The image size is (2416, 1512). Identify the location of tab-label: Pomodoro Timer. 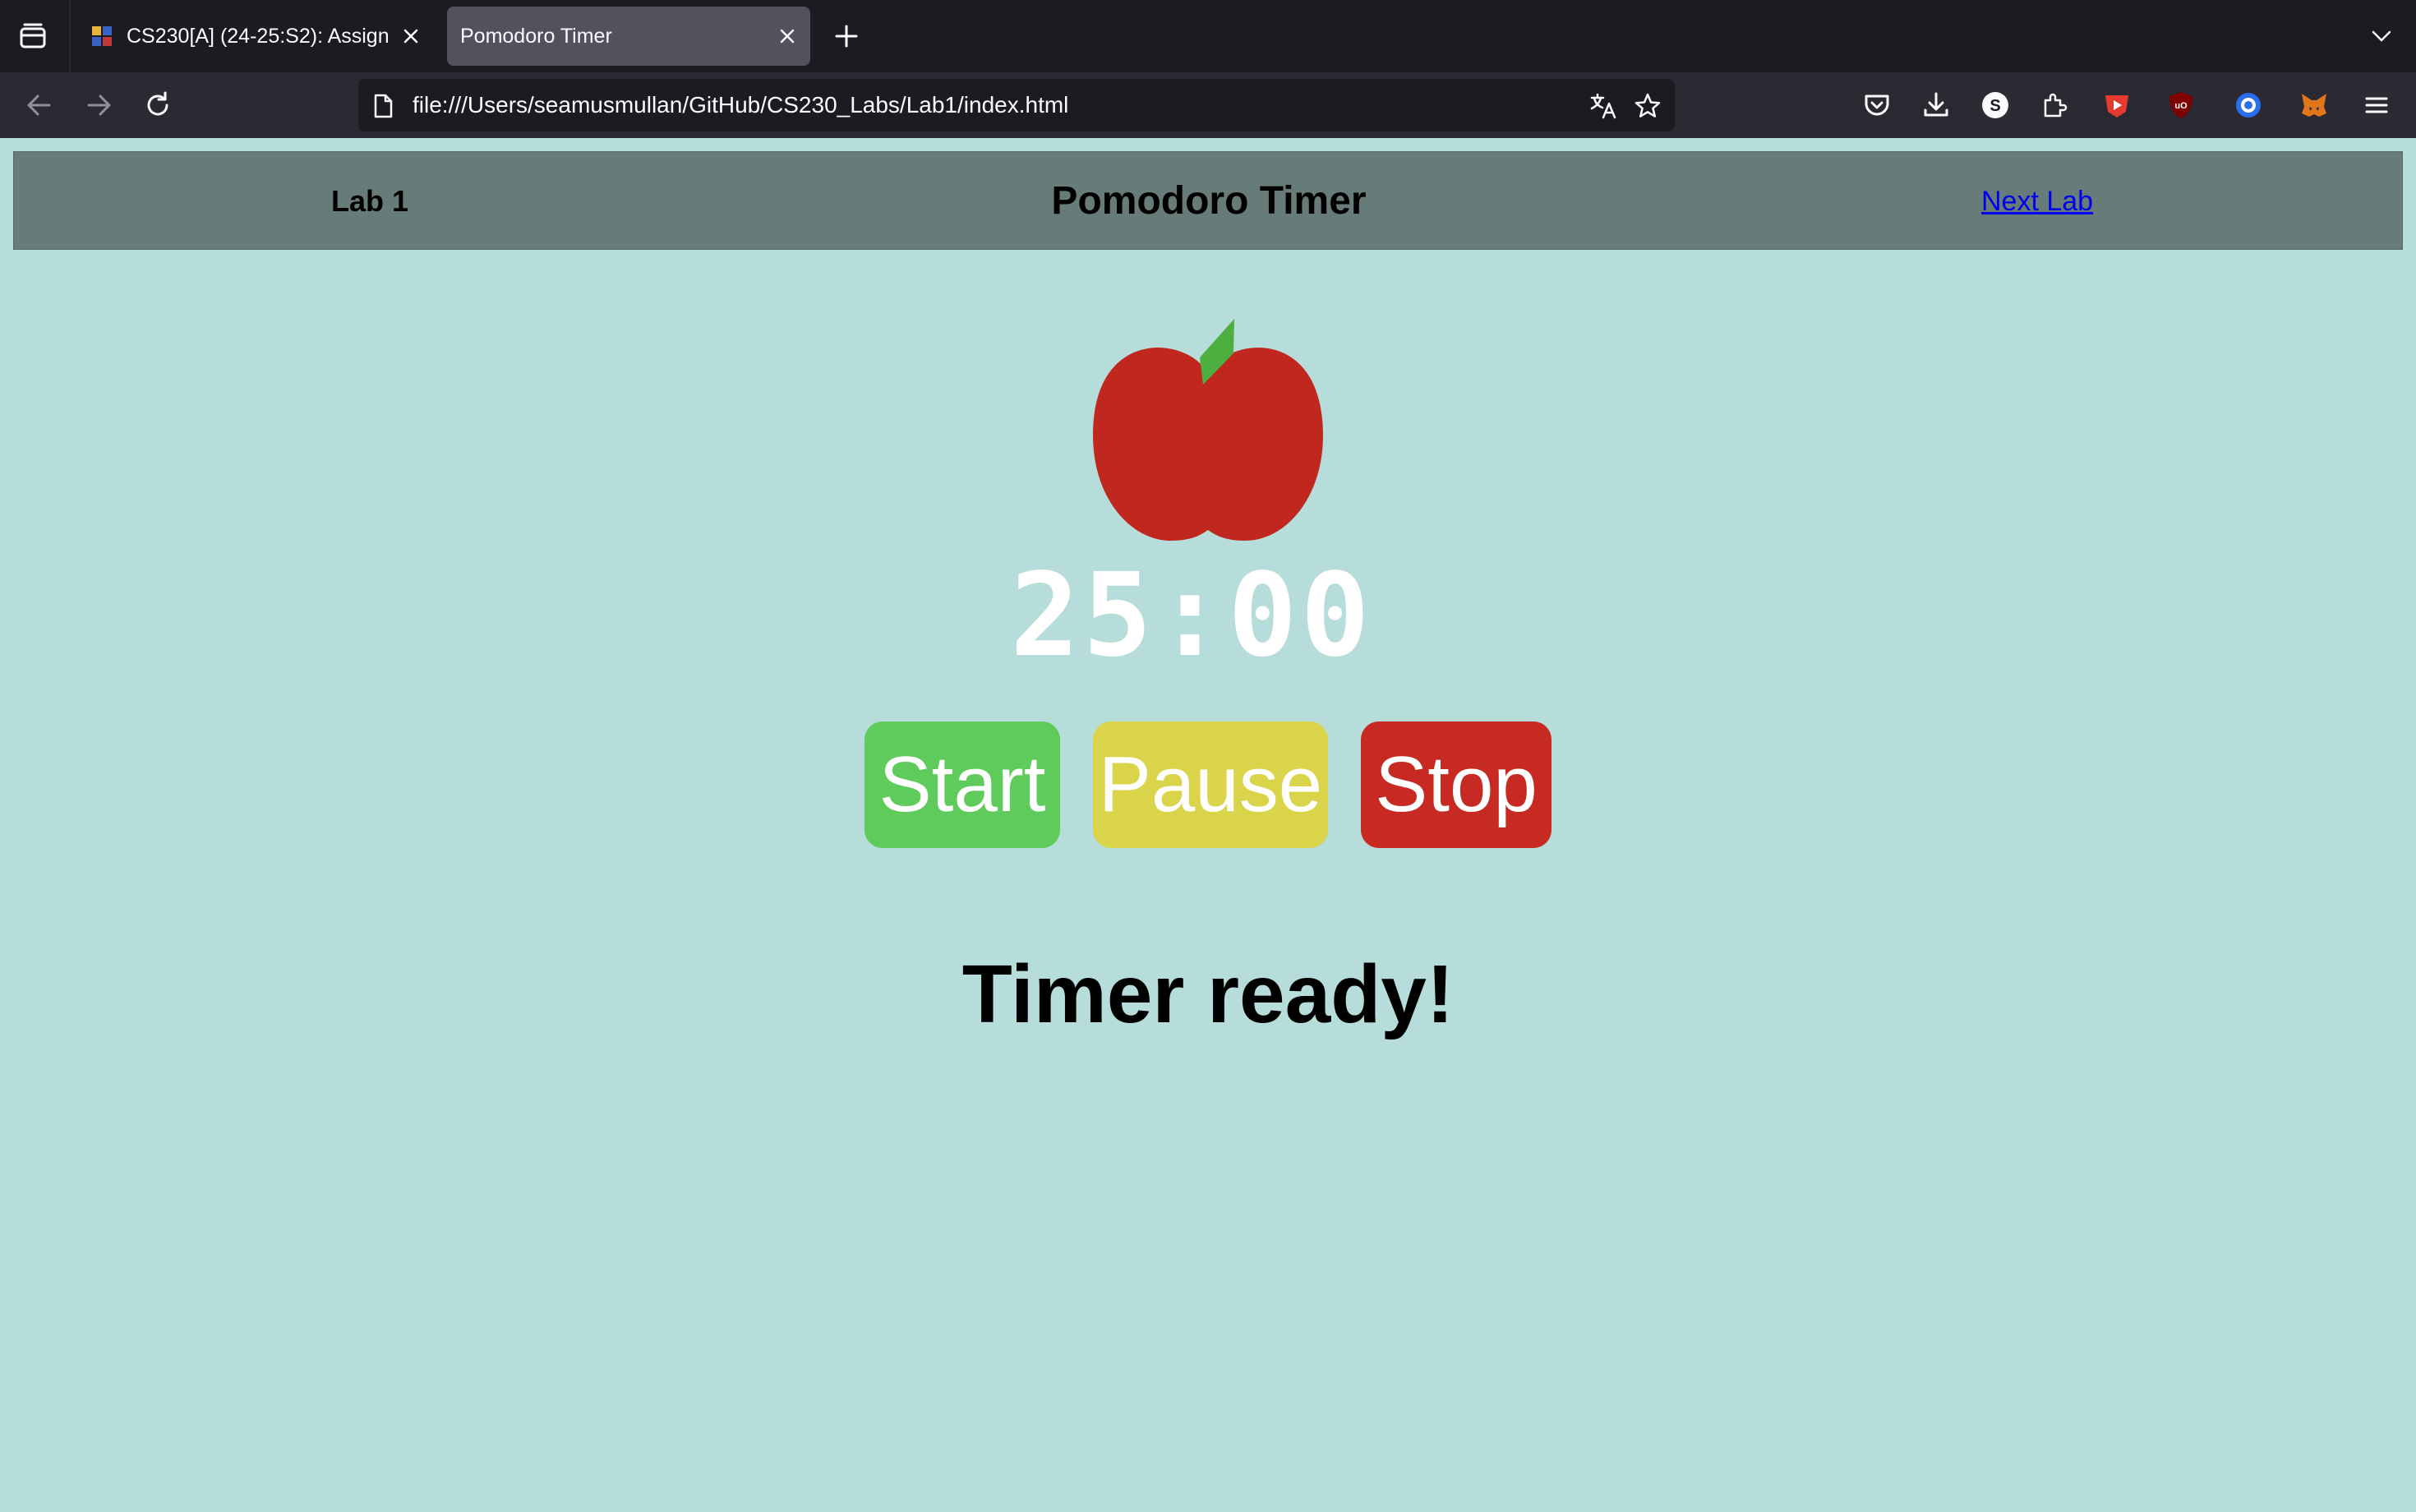
(536, 36).